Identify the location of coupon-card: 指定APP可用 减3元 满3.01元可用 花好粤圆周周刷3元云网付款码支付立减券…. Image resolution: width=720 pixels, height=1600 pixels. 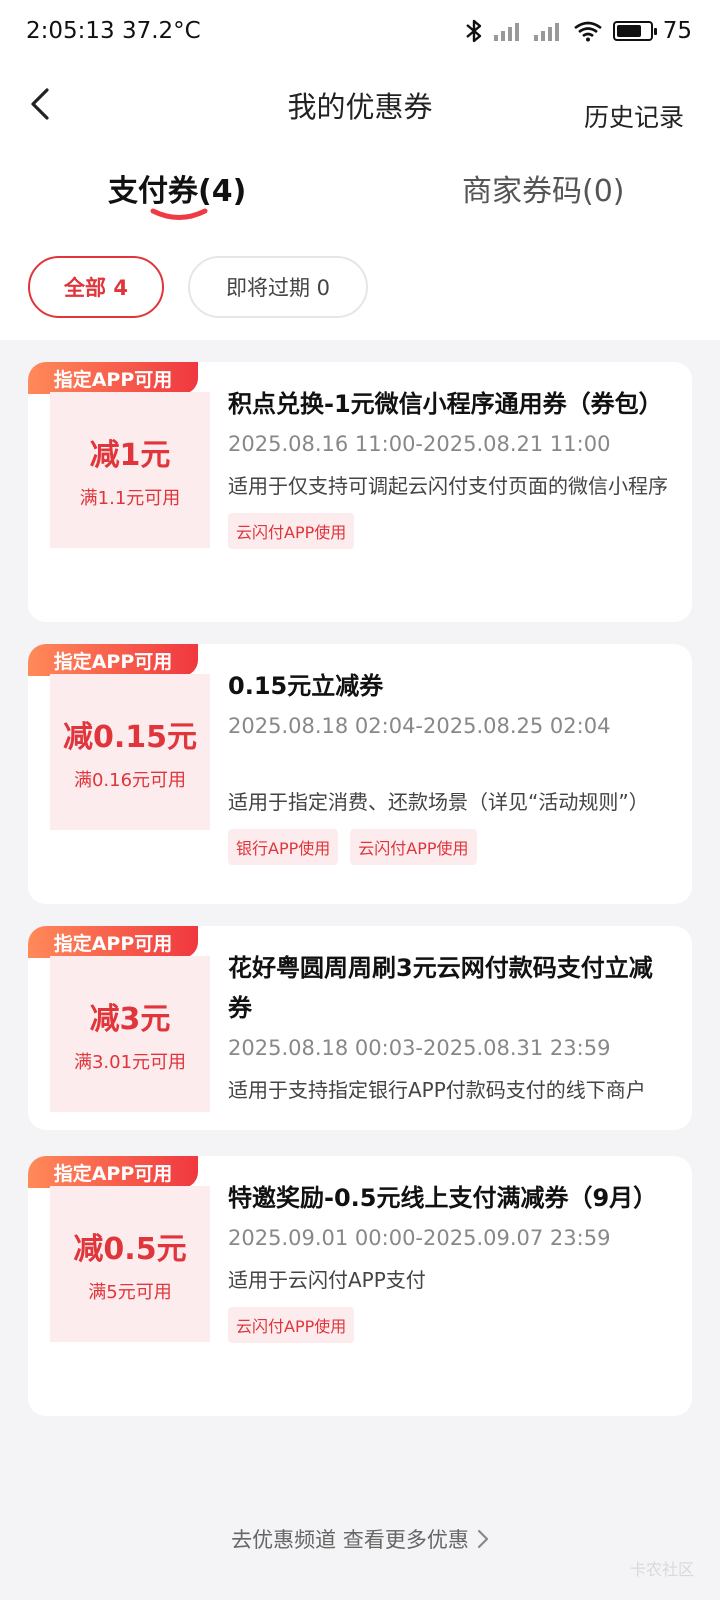
(360, 1028).